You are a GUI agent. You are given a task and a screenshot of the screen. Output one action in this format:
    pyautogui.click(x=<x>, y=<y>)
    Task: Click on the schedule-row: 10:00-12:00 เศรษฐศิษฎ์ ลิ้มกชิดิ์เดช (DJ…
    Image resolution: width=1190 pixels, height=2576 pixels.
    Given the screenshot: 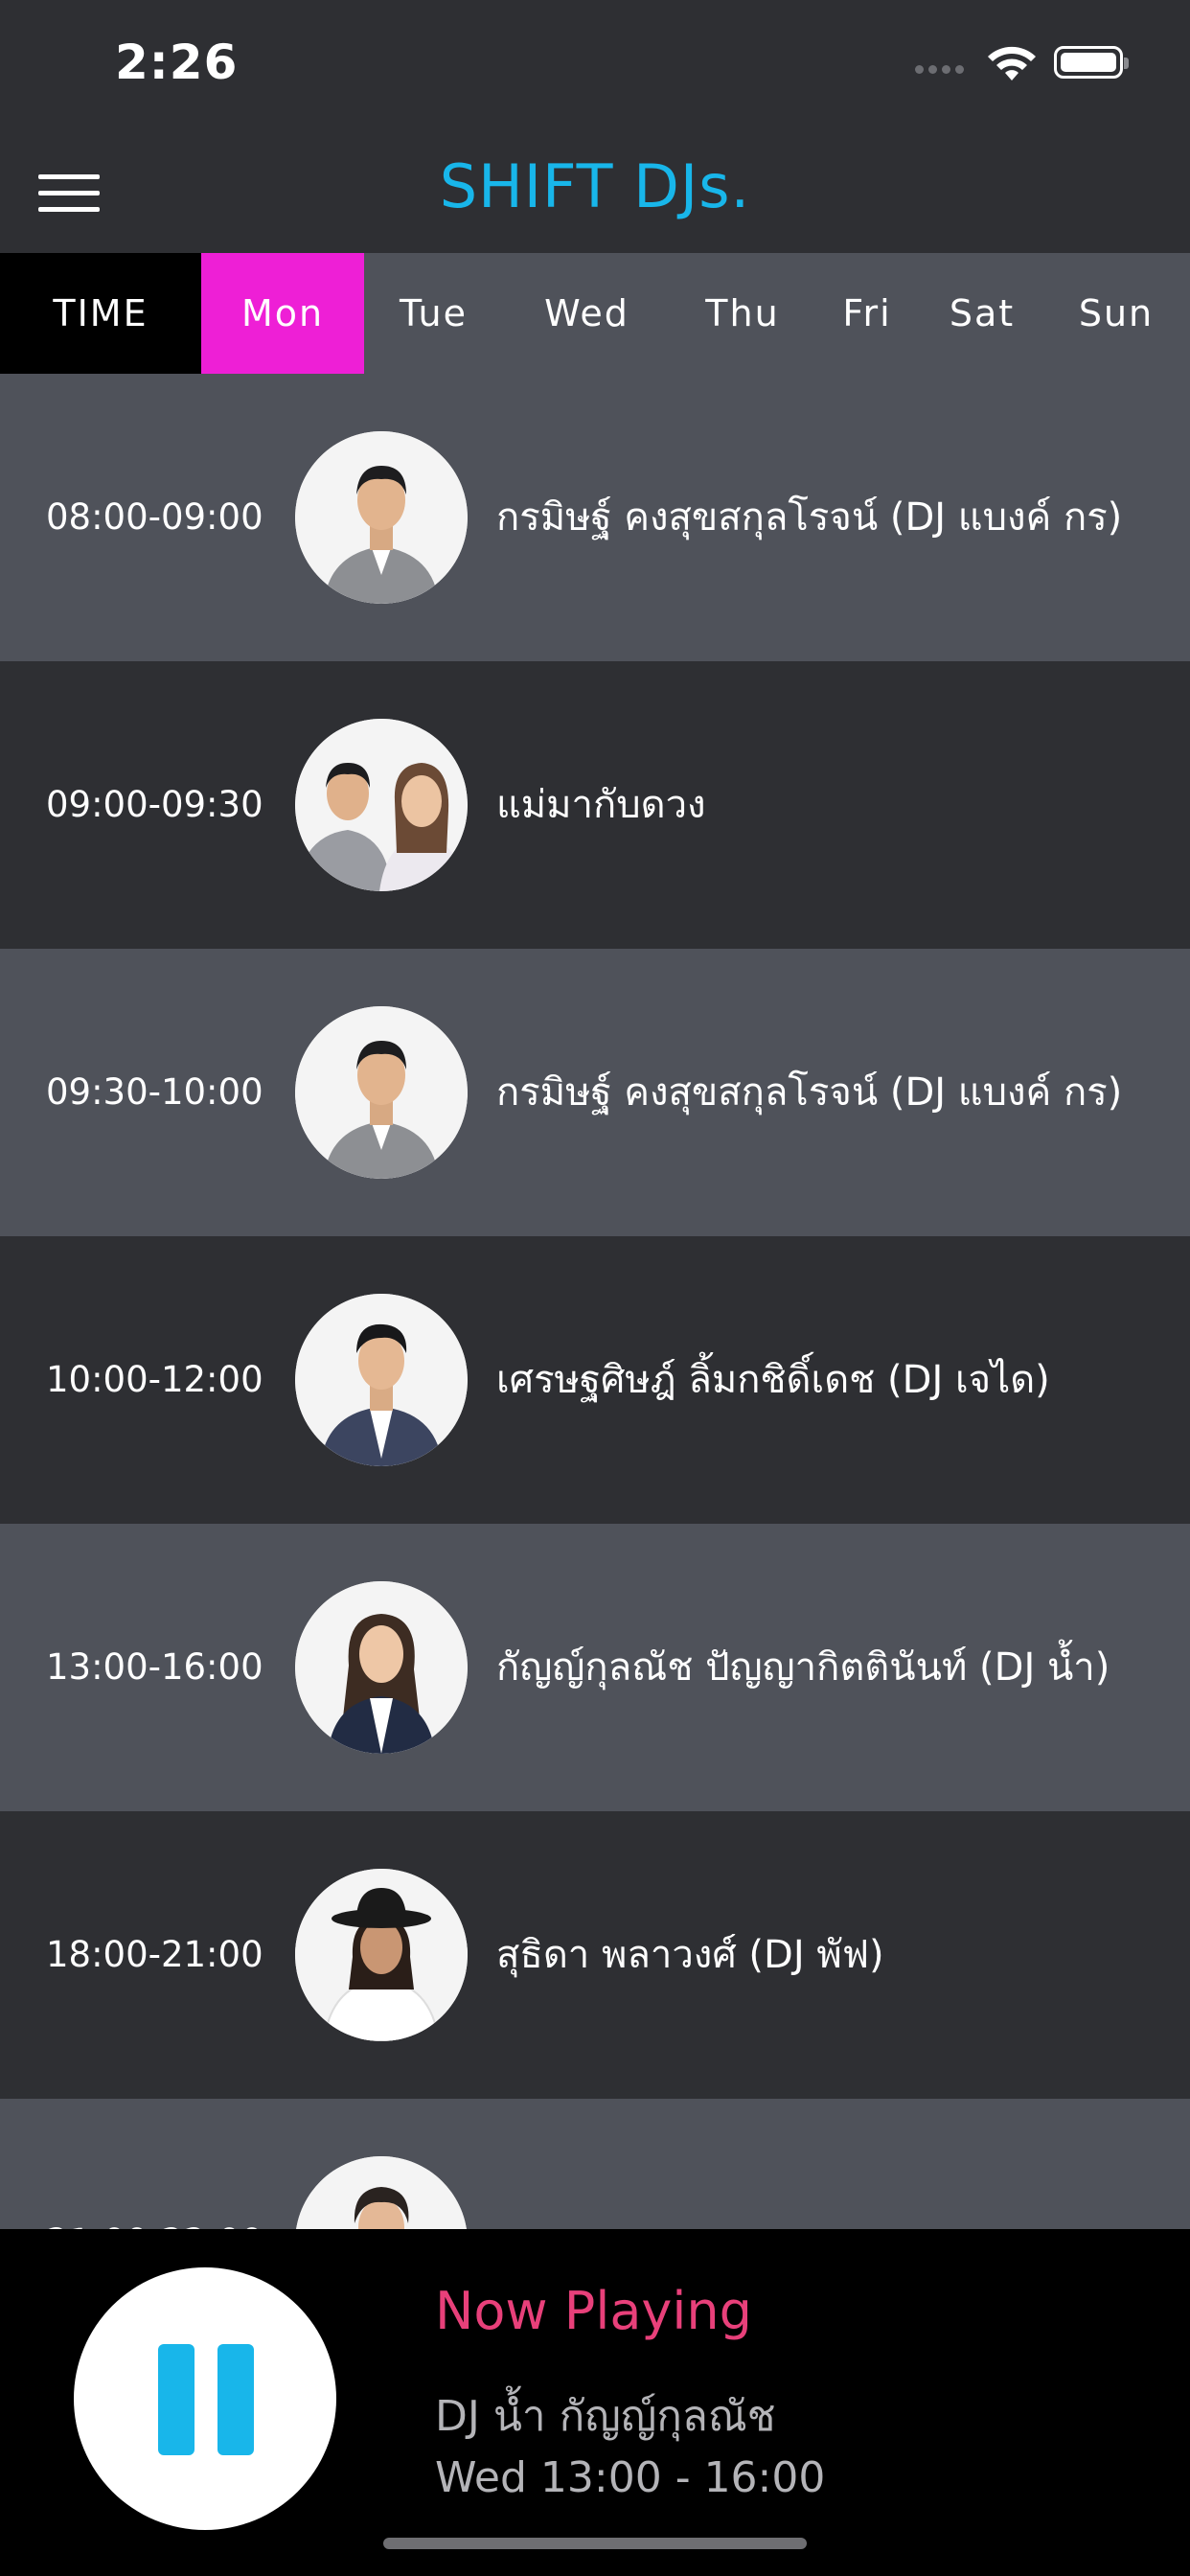 What is the action you would take?
    pyautogui.click(x=595, y=1380)
    